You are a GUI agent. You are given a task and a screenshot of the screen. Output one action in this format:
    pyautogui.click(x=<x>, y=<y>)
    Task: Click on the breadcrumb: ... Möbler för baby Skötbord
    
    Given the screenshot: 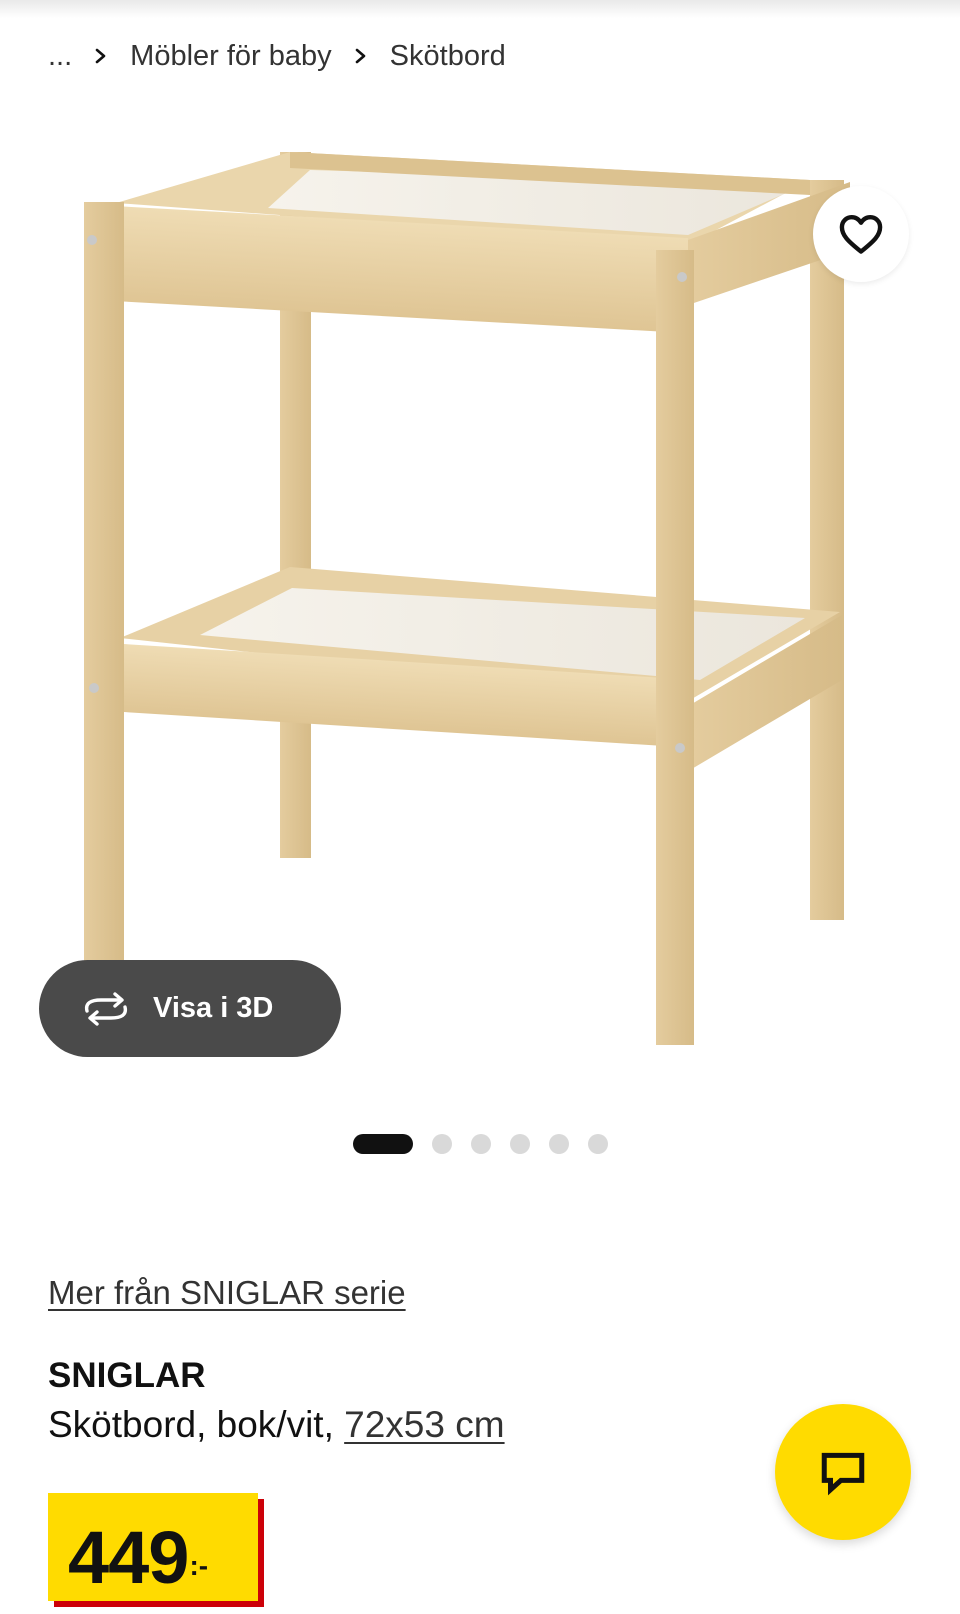 What is the action you would take?
    pyautogui.click(x=277, y=56)
    